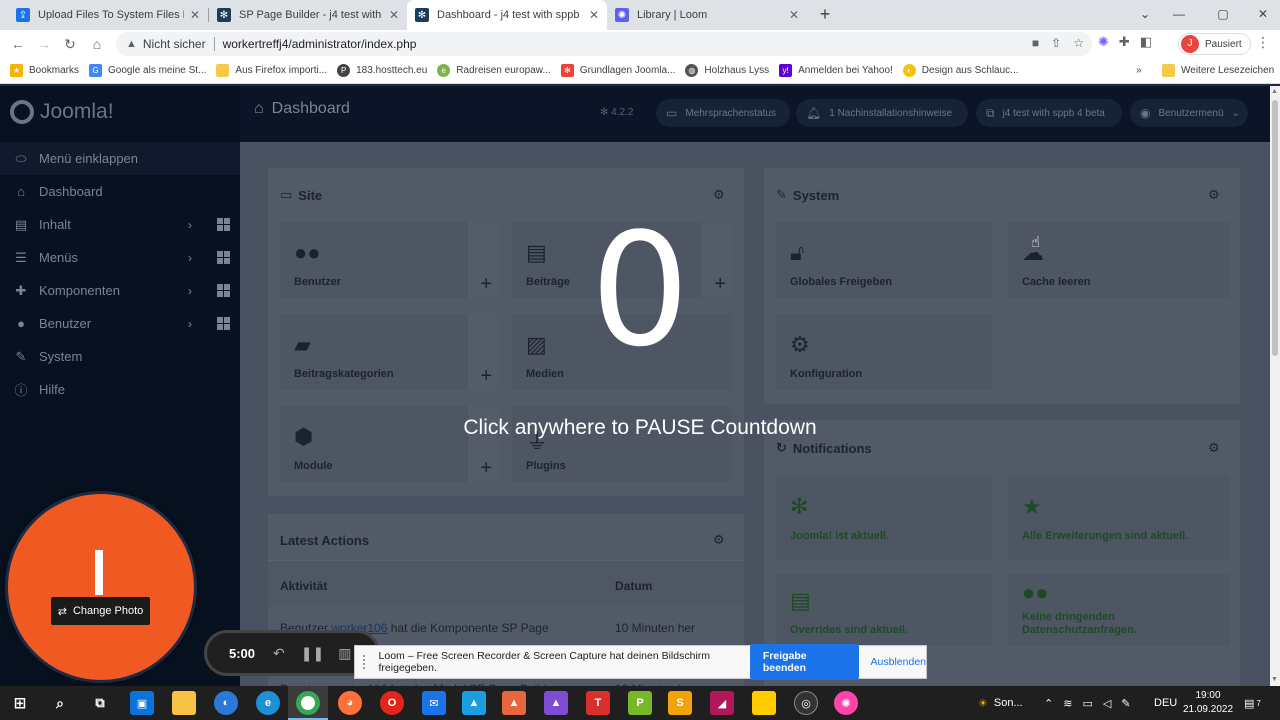  What do you see at coordinates (389, 352) in the screenshot?
I see `tile-categories: ▰ Beitragskategorien +` at bounding box center [389, 352].